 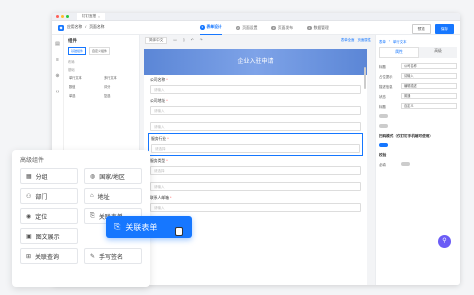 I want to click on adv-component-label: 分组, so click(x=41, y=177).